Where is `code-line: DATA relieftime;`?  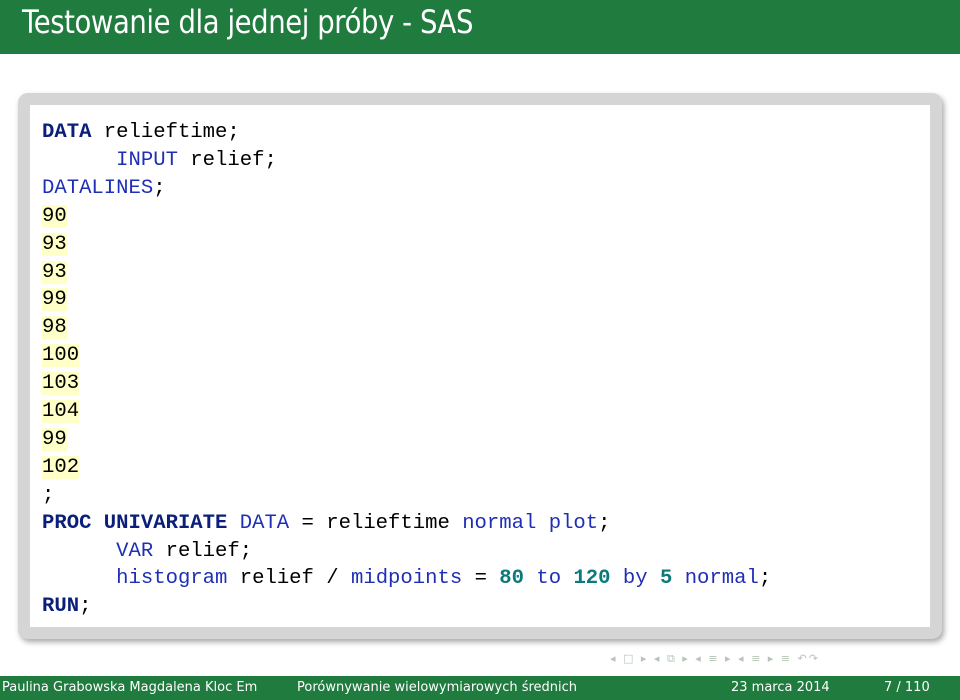 code-line: DATA relieftime; is located at coordinates (141, 133).